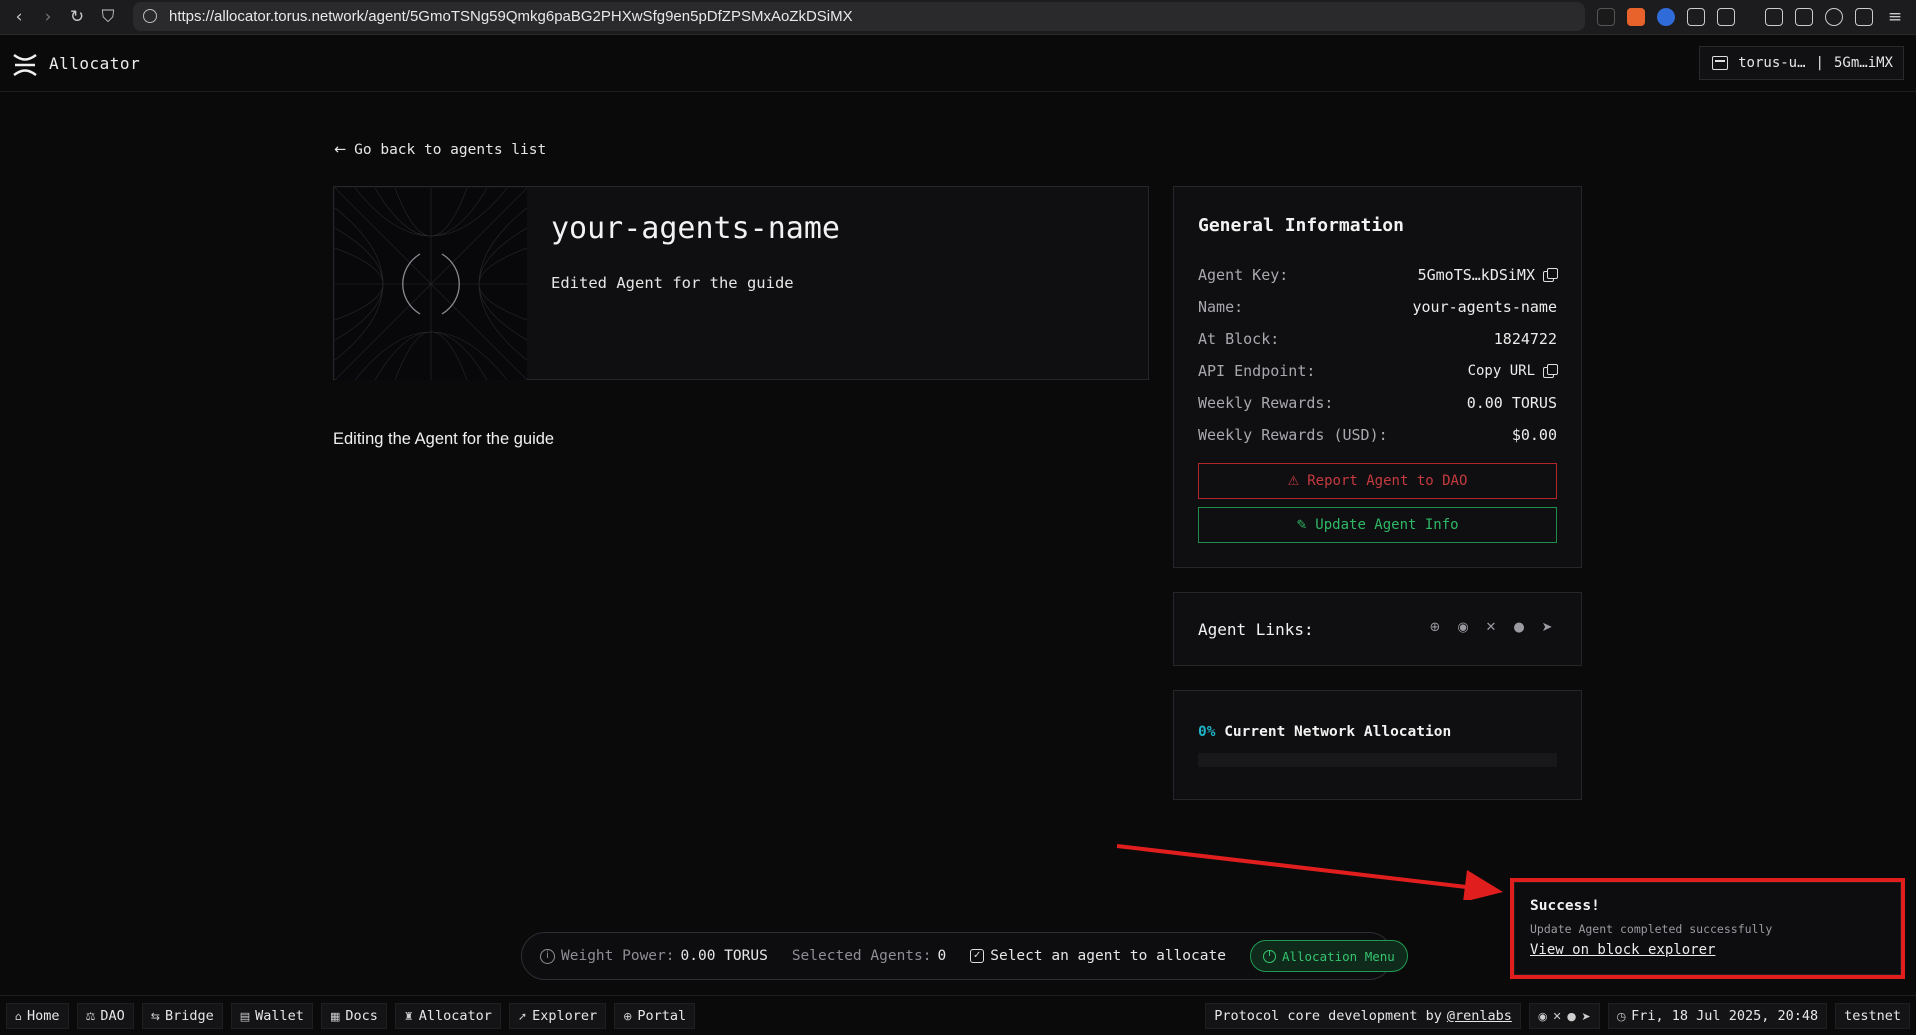 Image resolution: width=1916 pixels, height=1035 pixels. What do you see at coordinates (1377, 307) in the screenshot?
I see `info-row-name: Name: your-agents-name` at bounding box center [1377, 307].